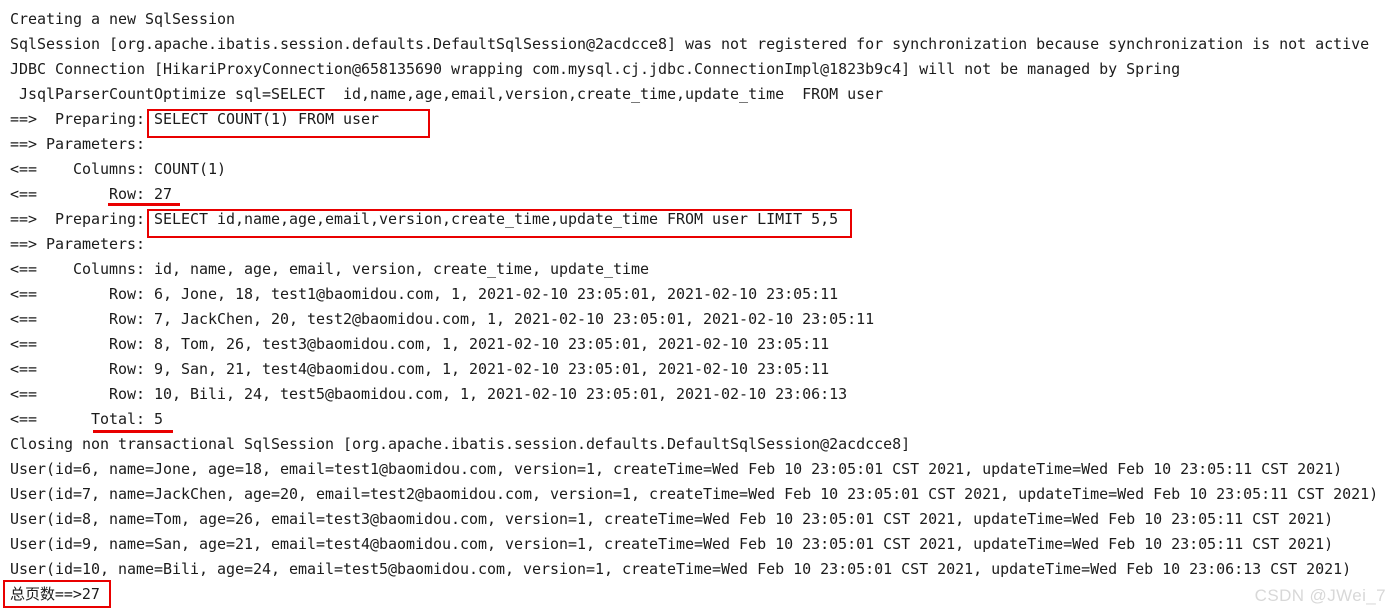  What do you see at coordinates (195, 119) in the screenshot?
I see `console-line: ==> Preparing: SELECT COUNT(1) FROM user` at bounding box center [195, 119].